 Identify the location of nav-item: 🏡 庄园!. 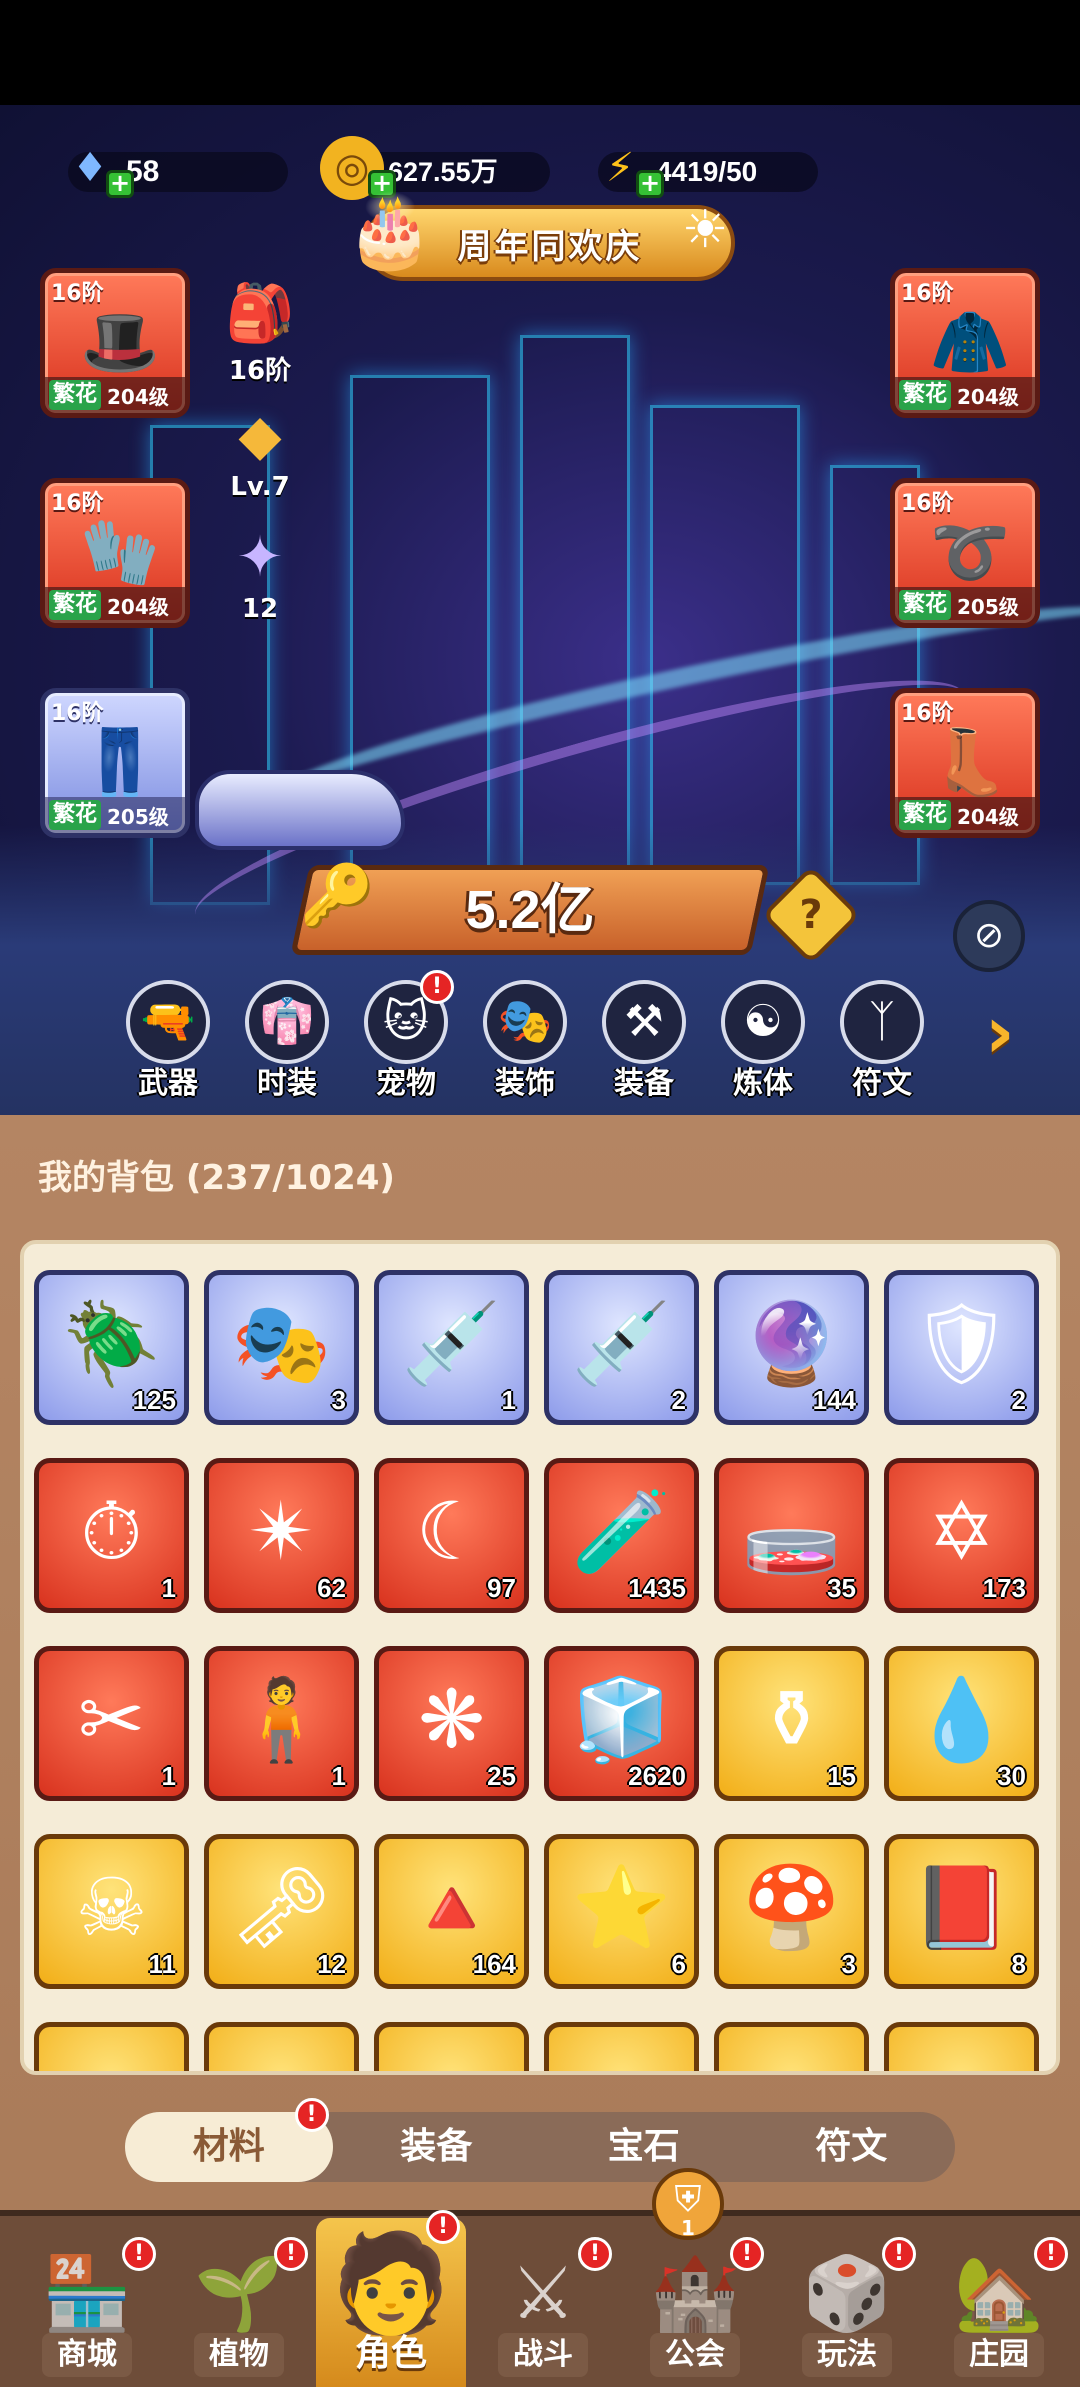
(999, 2311).